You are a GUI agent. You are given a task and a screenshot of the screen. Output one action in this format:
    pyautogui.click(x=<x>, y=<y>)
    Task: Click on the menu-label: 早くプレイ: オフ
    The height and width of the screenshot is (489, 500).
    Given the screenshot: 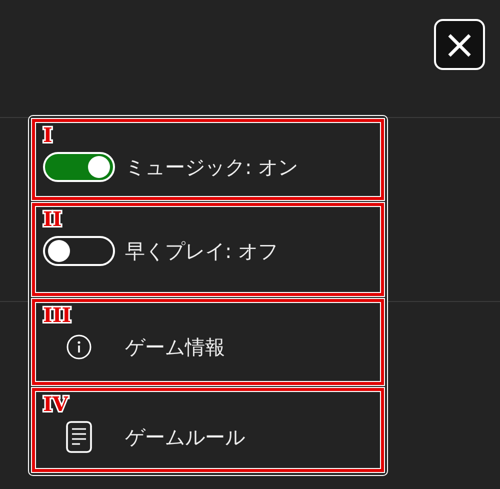 What is the action you would take?
    pyautogui.click(x=201, y=252)
    